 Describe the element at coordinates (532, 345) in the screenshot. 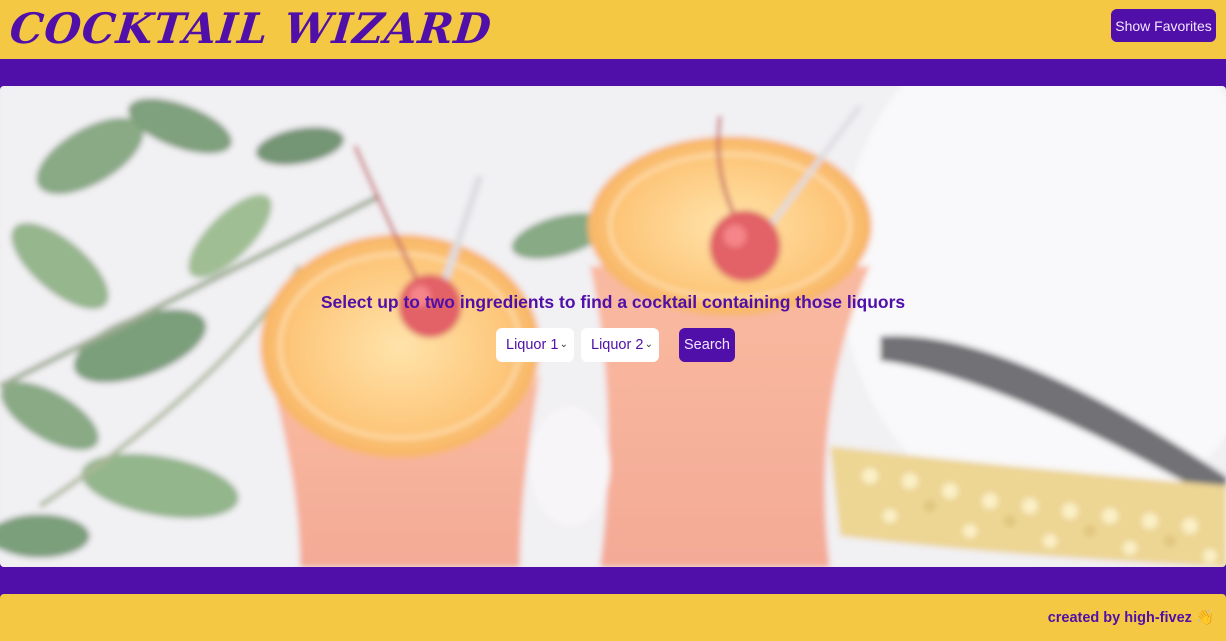

I see `liquor-1-select-value: Liquor 1` at that location.